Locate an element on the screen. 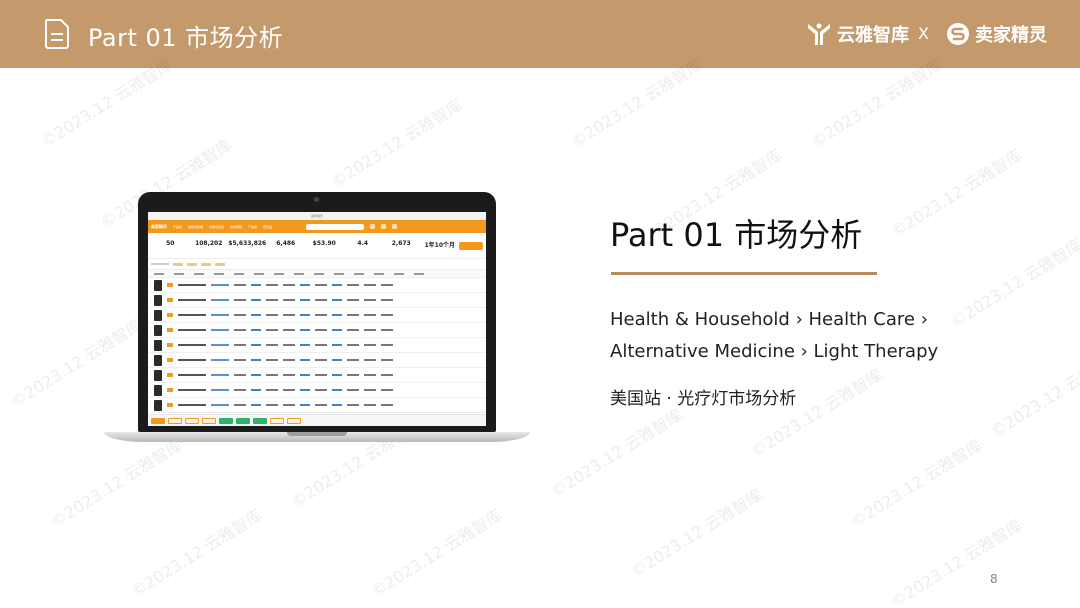 The width and height of the screenshot is (1080, 608). screen-stat: 108,202 is located at coordinates (209, 245).